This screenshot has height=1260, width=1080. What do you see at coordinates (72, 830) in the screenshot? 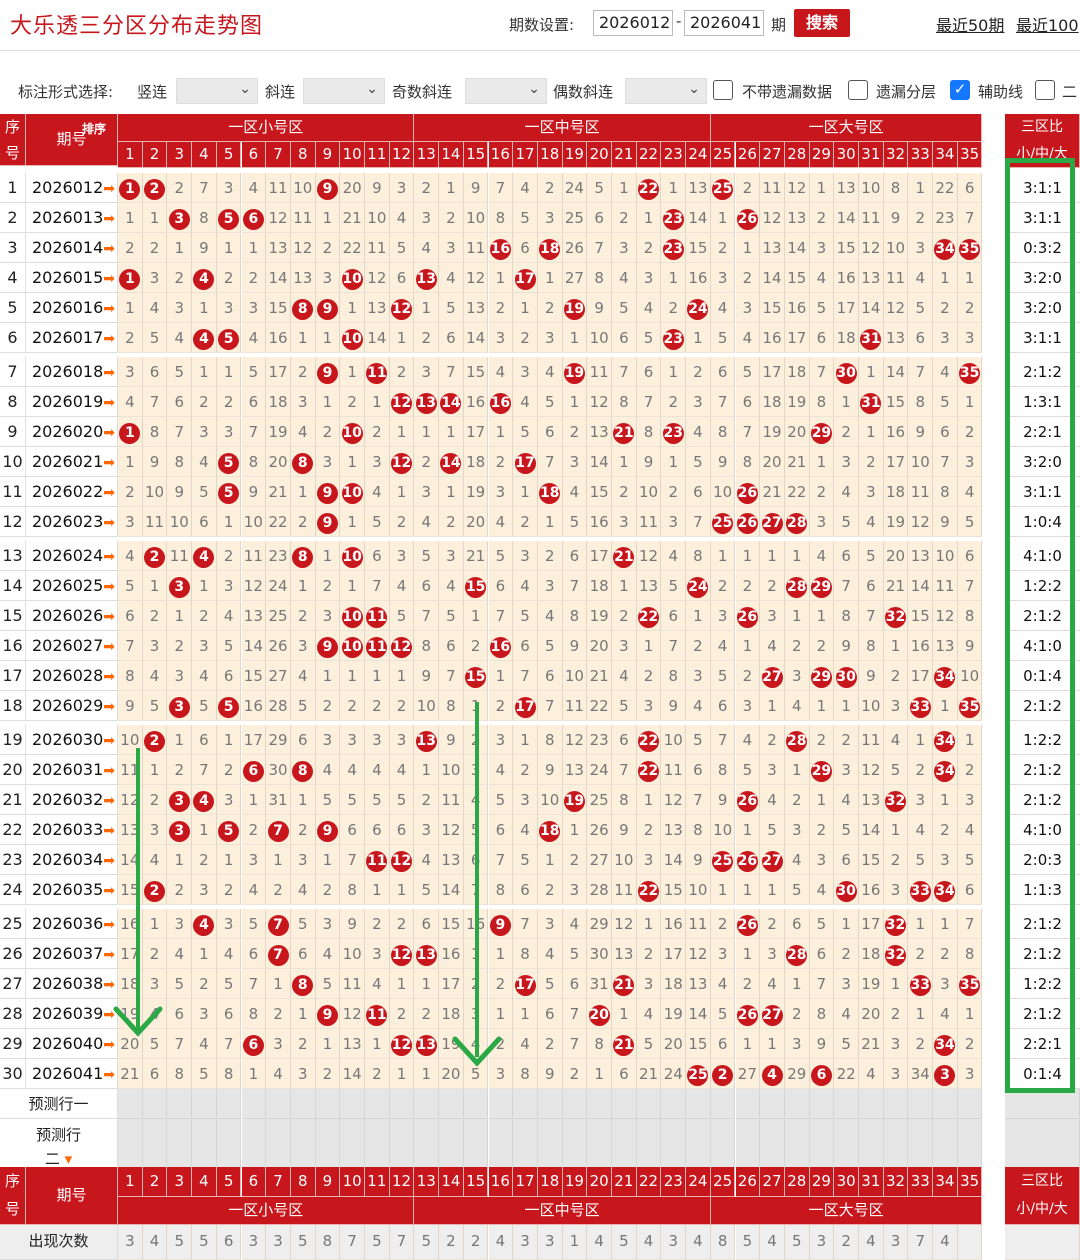
I see `row-period: 2026033➡` at bounding box center [72, 830].